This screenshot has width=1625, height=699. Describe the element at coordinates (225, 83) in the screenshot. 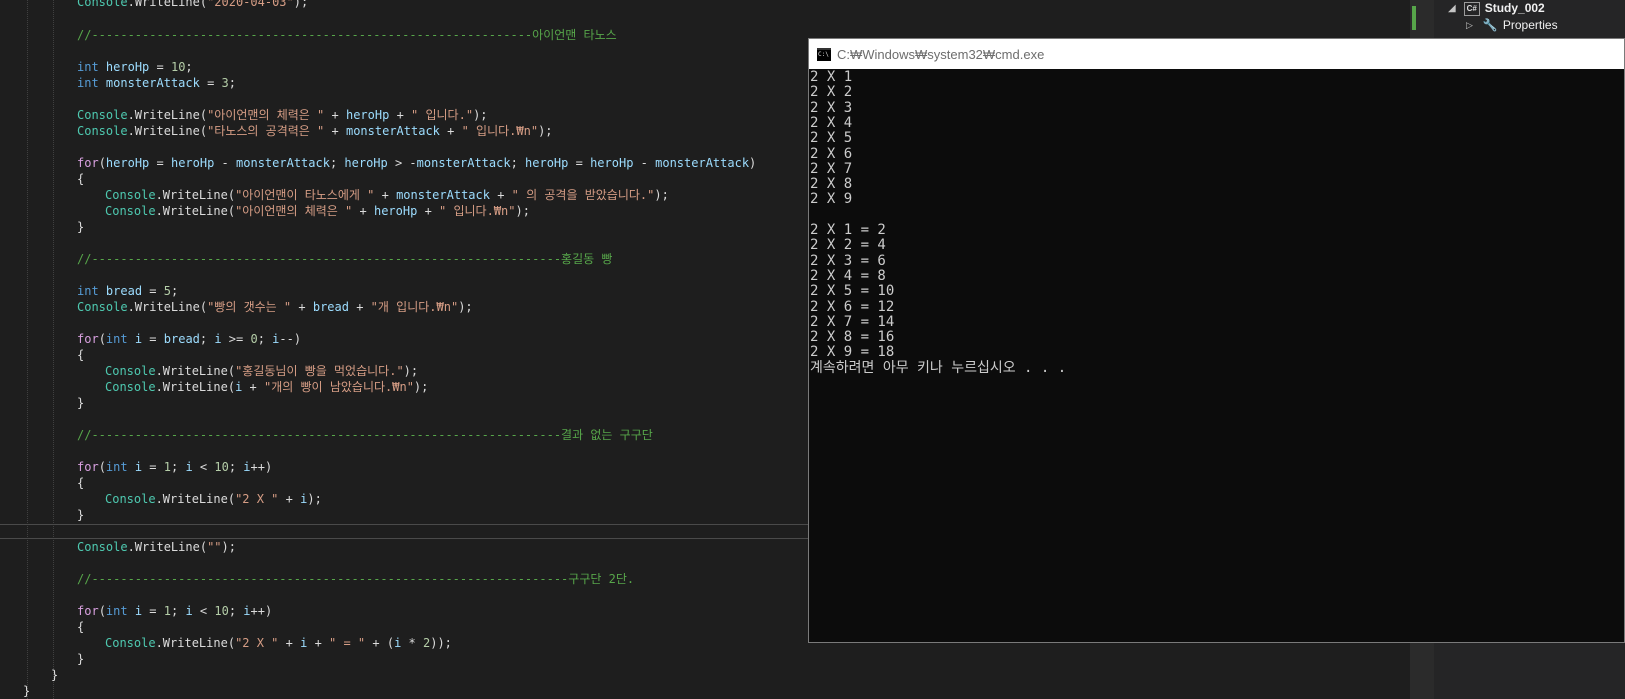

I see `code-token: 3` at that location.